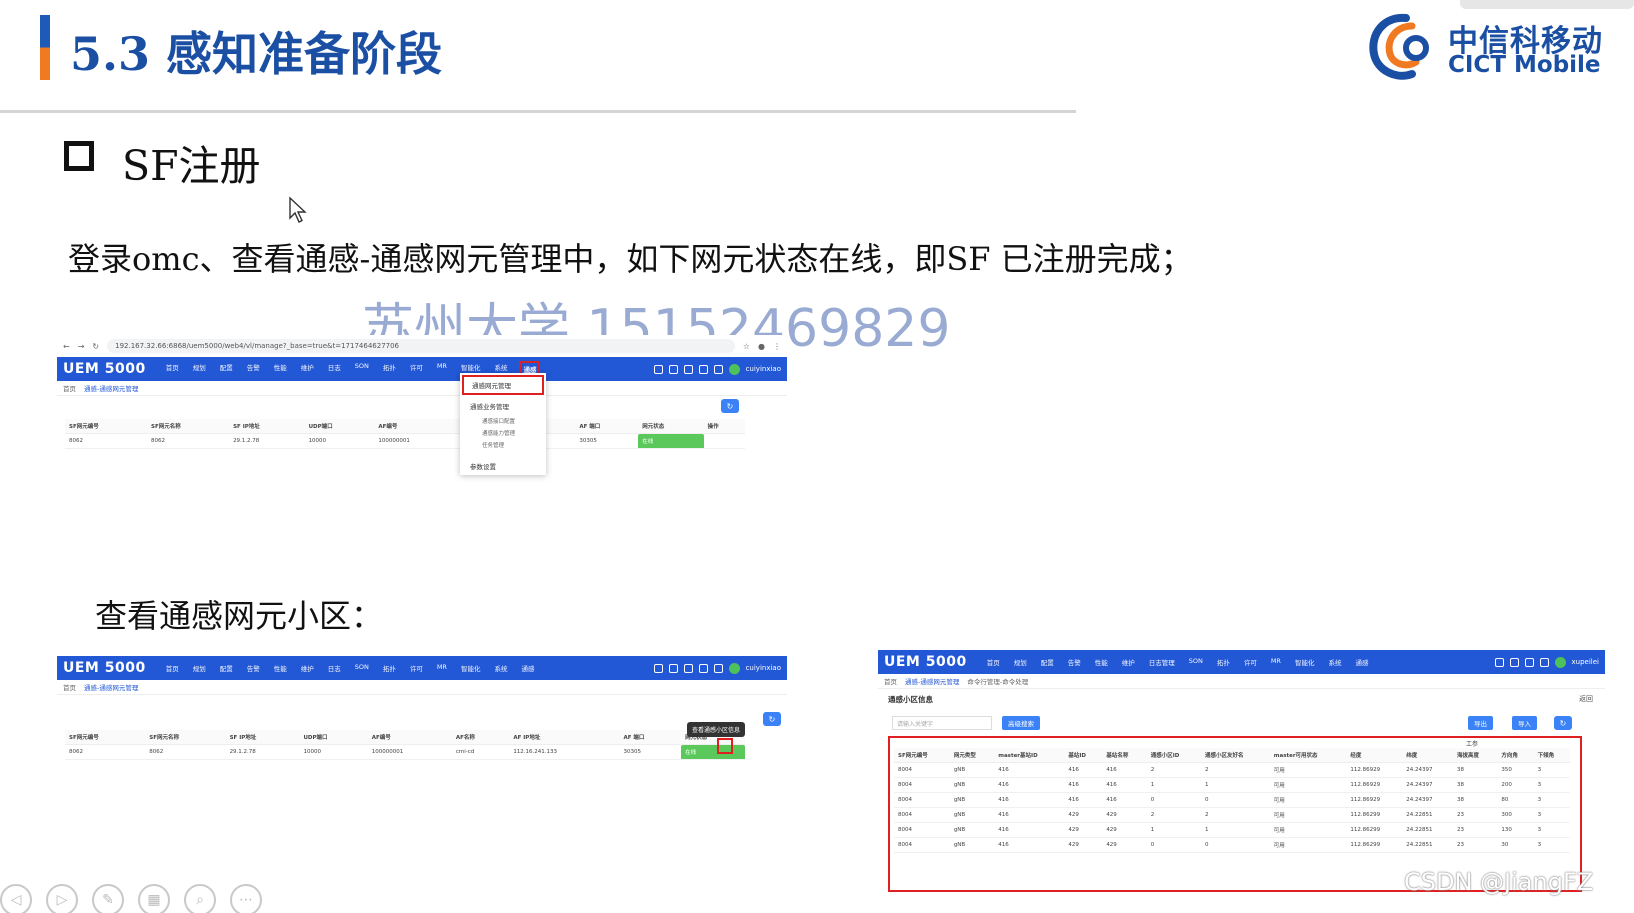 The width and height of the screenshot is (1634, 913). What do you see at coordinates (200, 898) in the screenshot?
I see `zoom-icon: ⌕` at bounding box center [200, 898].